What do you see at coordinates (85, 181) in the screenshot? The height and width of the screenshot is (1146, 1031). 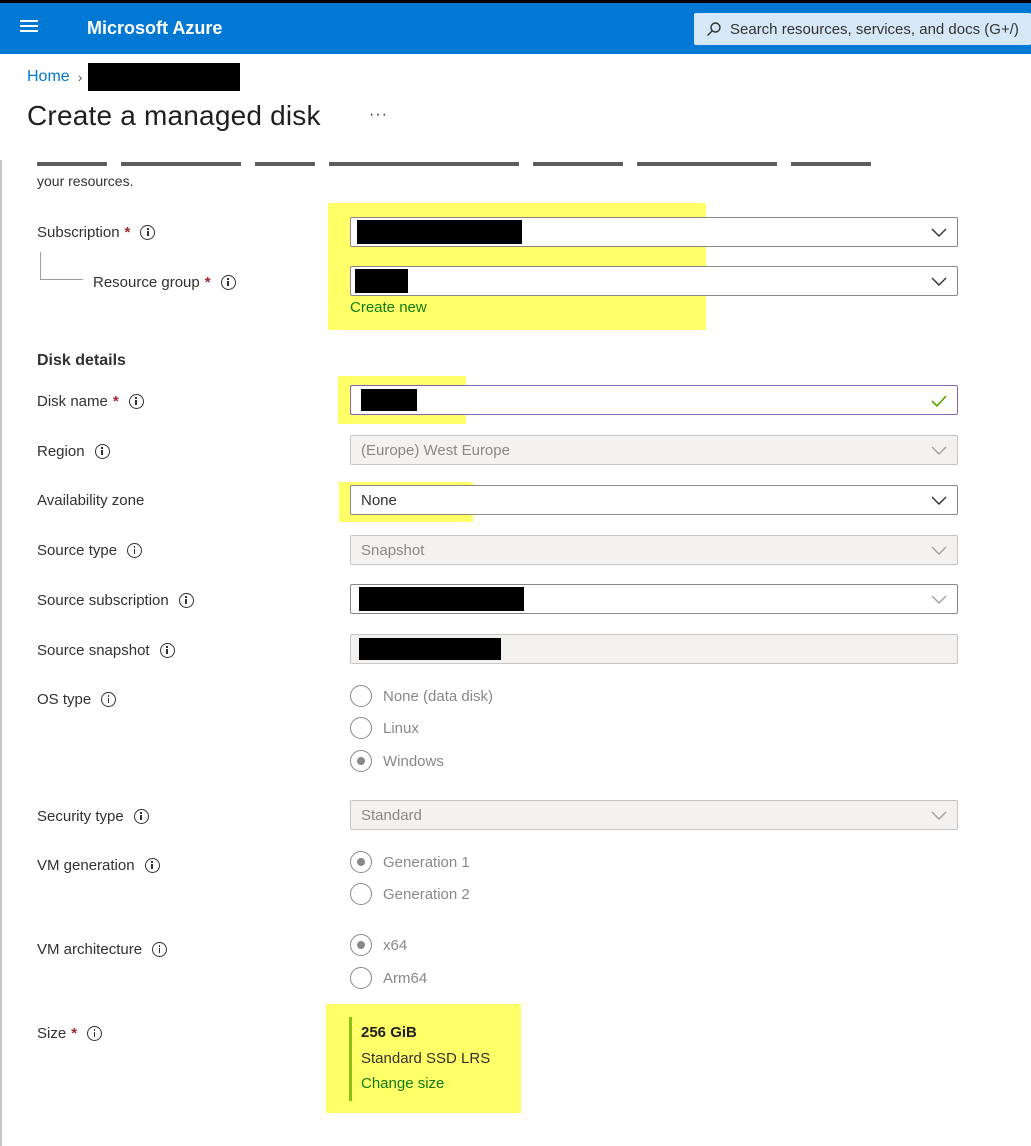 I see `intro-text: your resources.` at bounding box center [85, 181].